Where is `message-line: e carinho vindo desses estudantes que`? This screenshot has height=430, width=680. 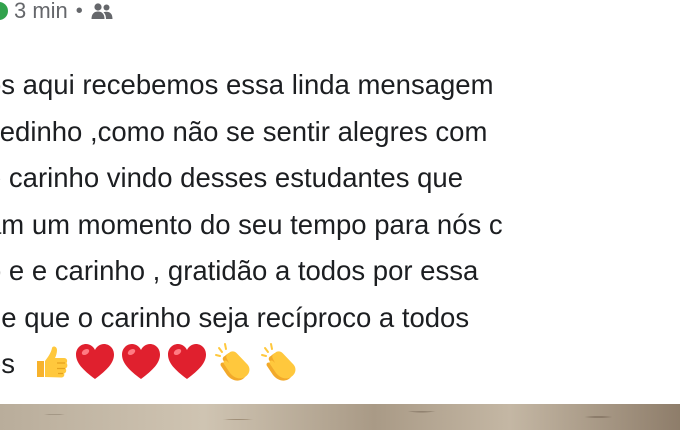
message-line: e carinho vindo desses estudantes que is located at coordinates (231, 177).